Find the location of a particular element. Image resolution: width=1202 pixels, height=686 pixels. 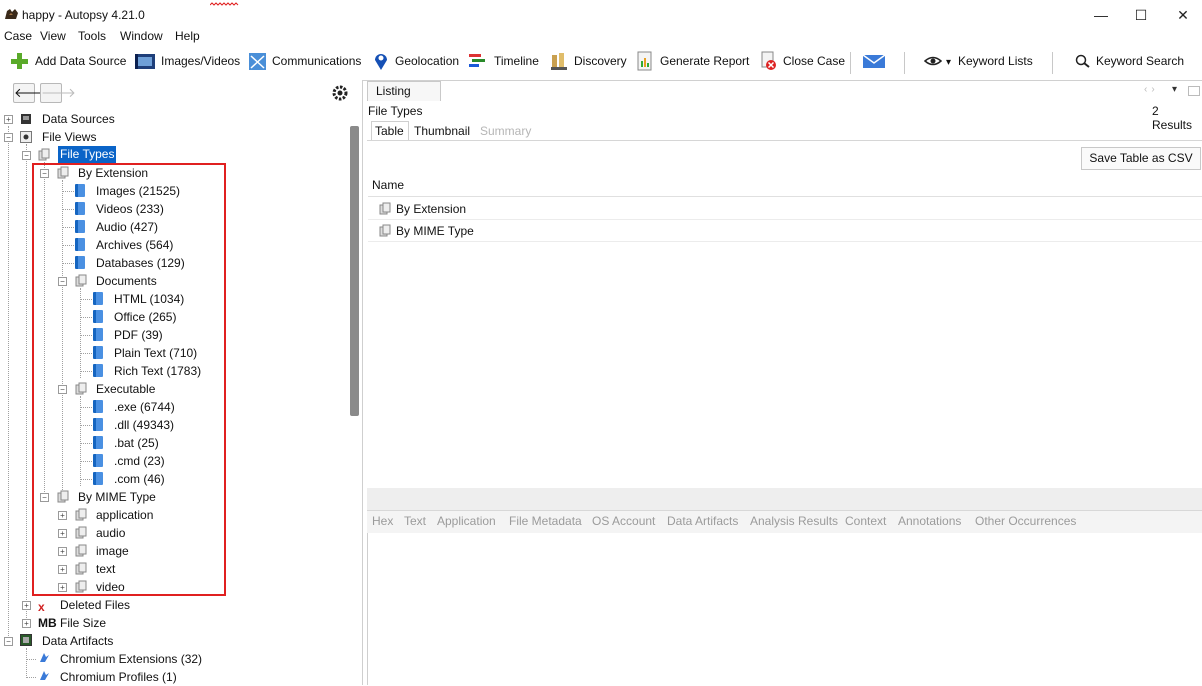

tree-item-dll: .dll (49343) is located at coordinates (144, 425).